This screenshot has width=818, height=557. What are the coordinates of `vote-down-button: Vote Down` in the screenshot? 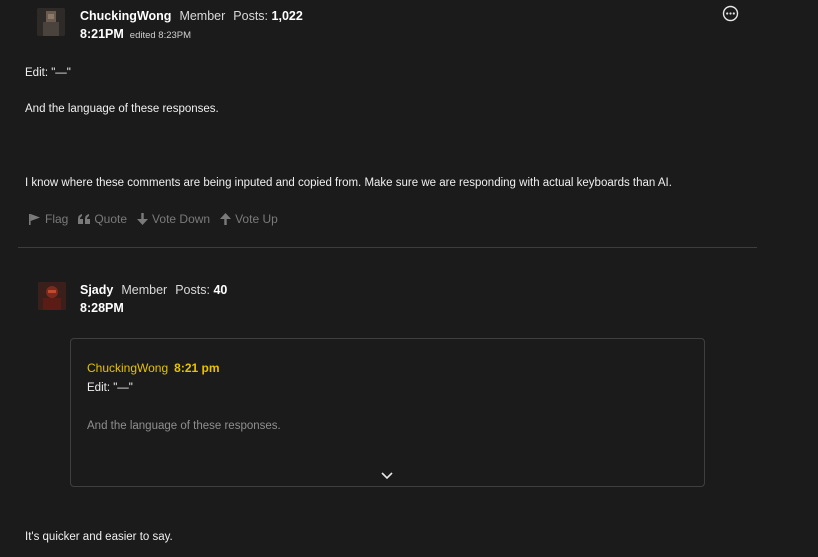 It's located at (173, 219).